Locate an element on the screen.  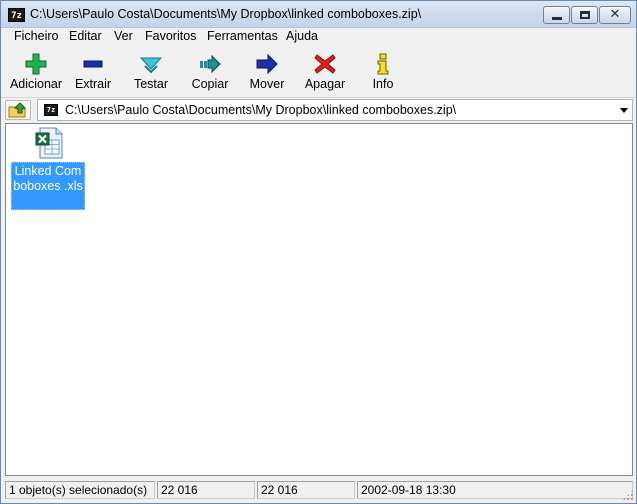
copy-button: Copiar is located at coordinates (210, 73).